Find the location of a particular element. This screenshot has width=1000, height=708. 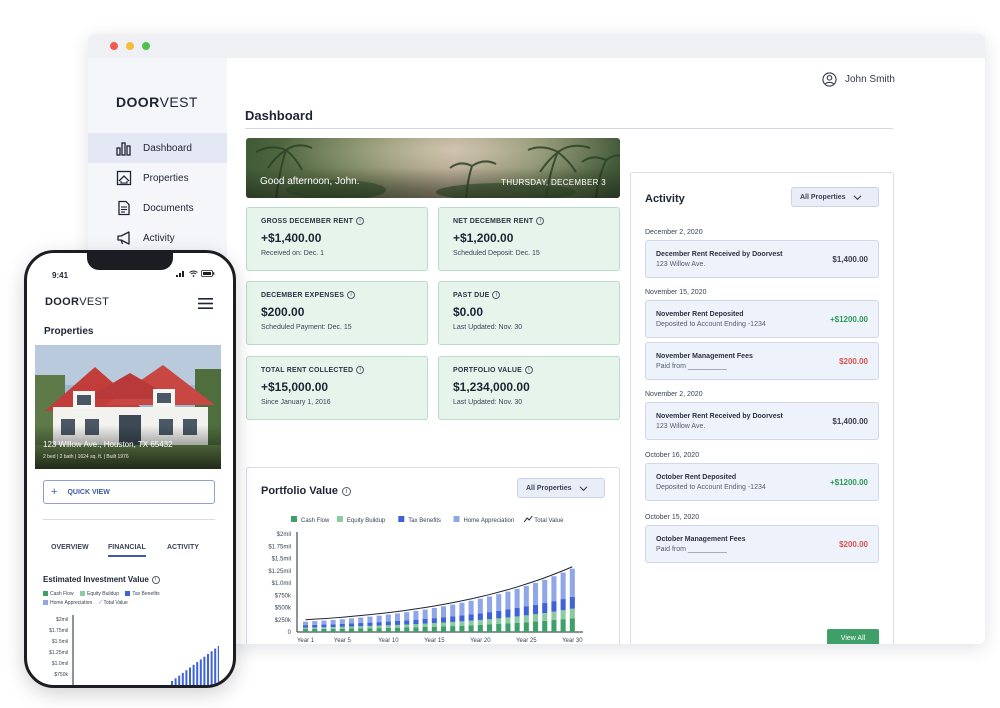

sidebar-item-dashboard: Dashboard is located at coordinates (157, 148).